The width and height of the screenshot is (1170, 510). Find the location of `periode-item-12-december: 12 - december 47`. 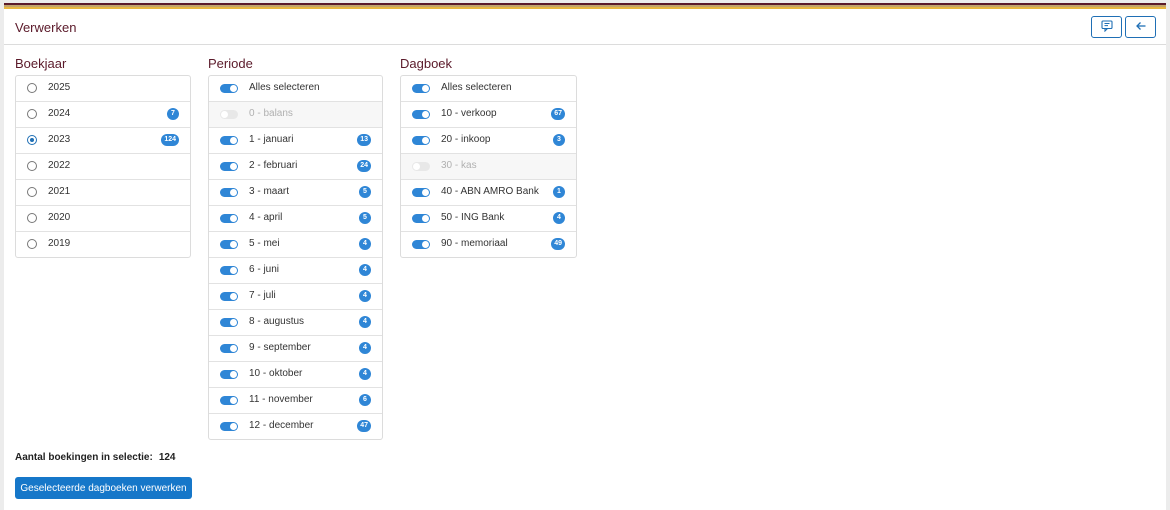

periode-item-12-december: 12 - december 47 is located at coordinates (295, 426).